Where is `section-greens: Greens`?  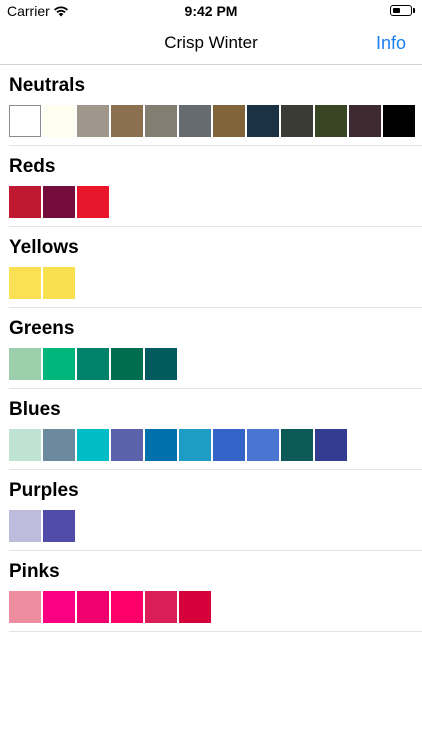
section-greens: Greens is located at coordinates (215, 348).